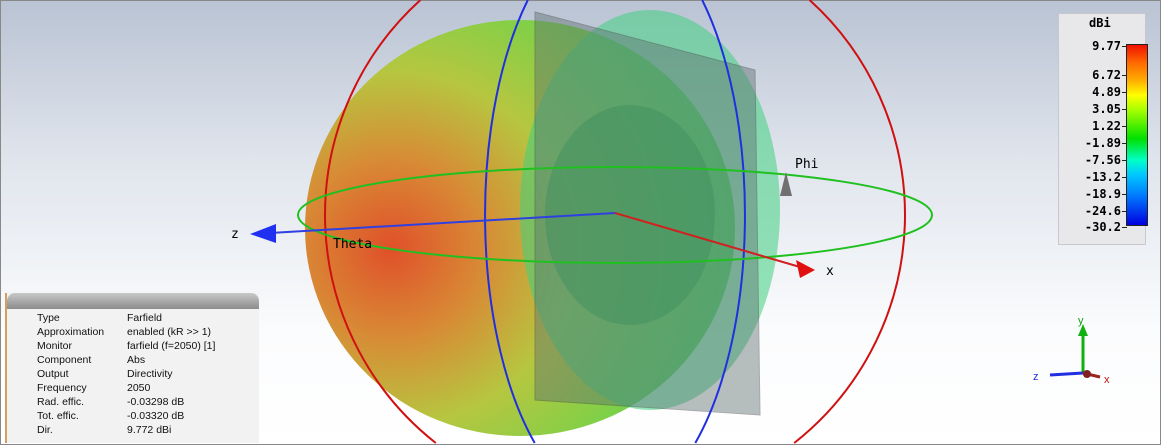 The image size is (1161, 445). Describe the element at coordinates (1093, 92) in the screenshot. I see `legend-tick: 4.89` at that location.